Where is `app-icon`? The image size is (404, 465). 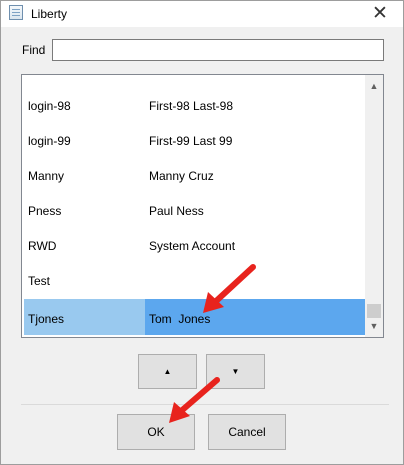
app-icon is located at coordinates (16, 12).